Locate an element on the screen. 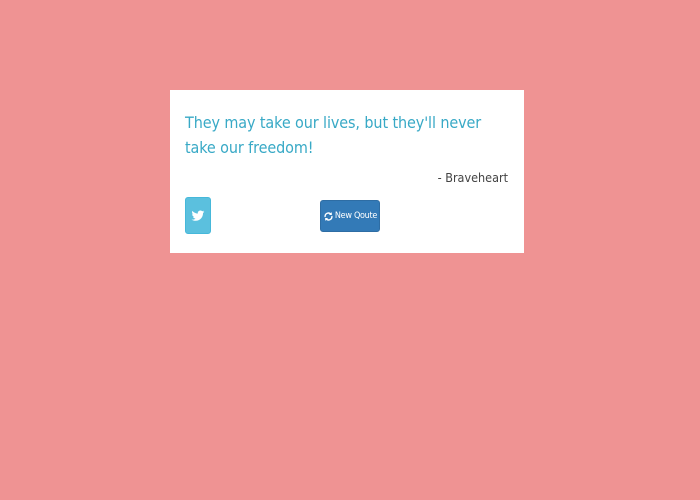  new-quote-button: New Qoute is located at coordinates (350, 216).